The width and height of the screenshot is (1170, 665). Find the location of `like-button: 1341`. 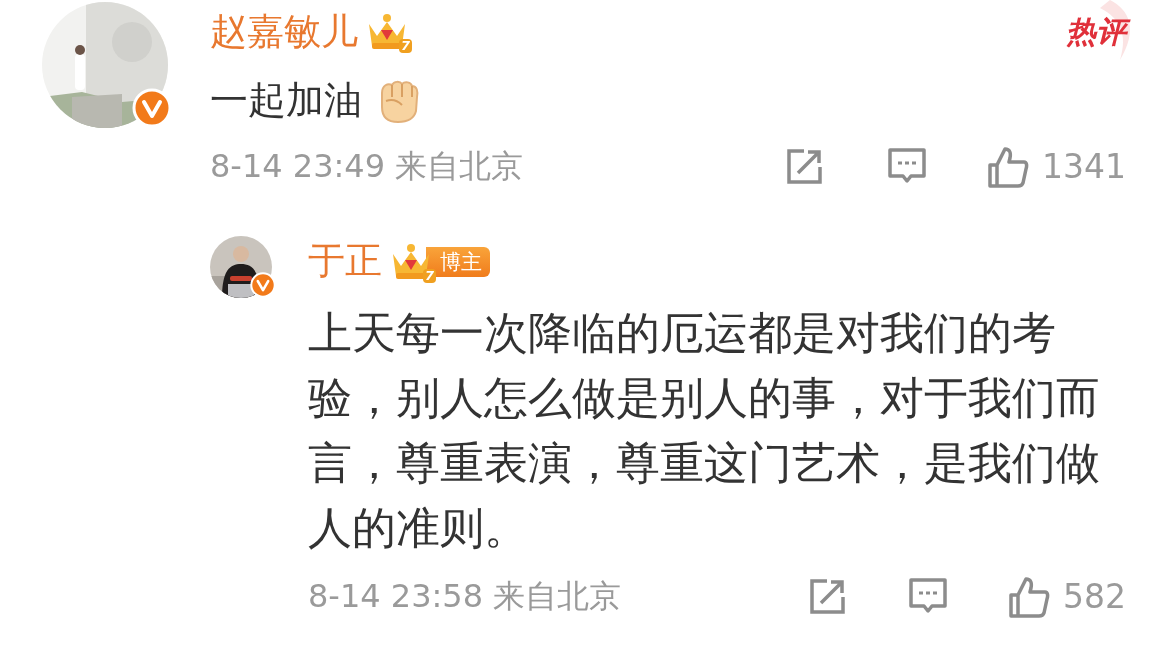

like-button: 1341 is located at coordinates (1056, 166).